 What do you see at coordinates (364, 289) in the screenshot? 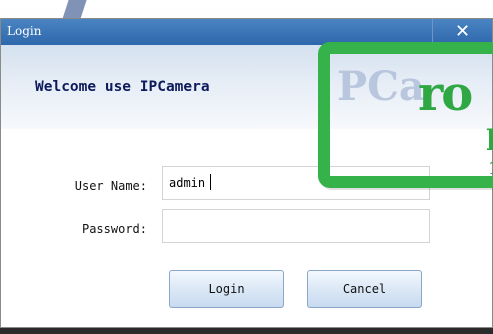
I see `cancel-button: Cancel` at bounding box center [364, 289].